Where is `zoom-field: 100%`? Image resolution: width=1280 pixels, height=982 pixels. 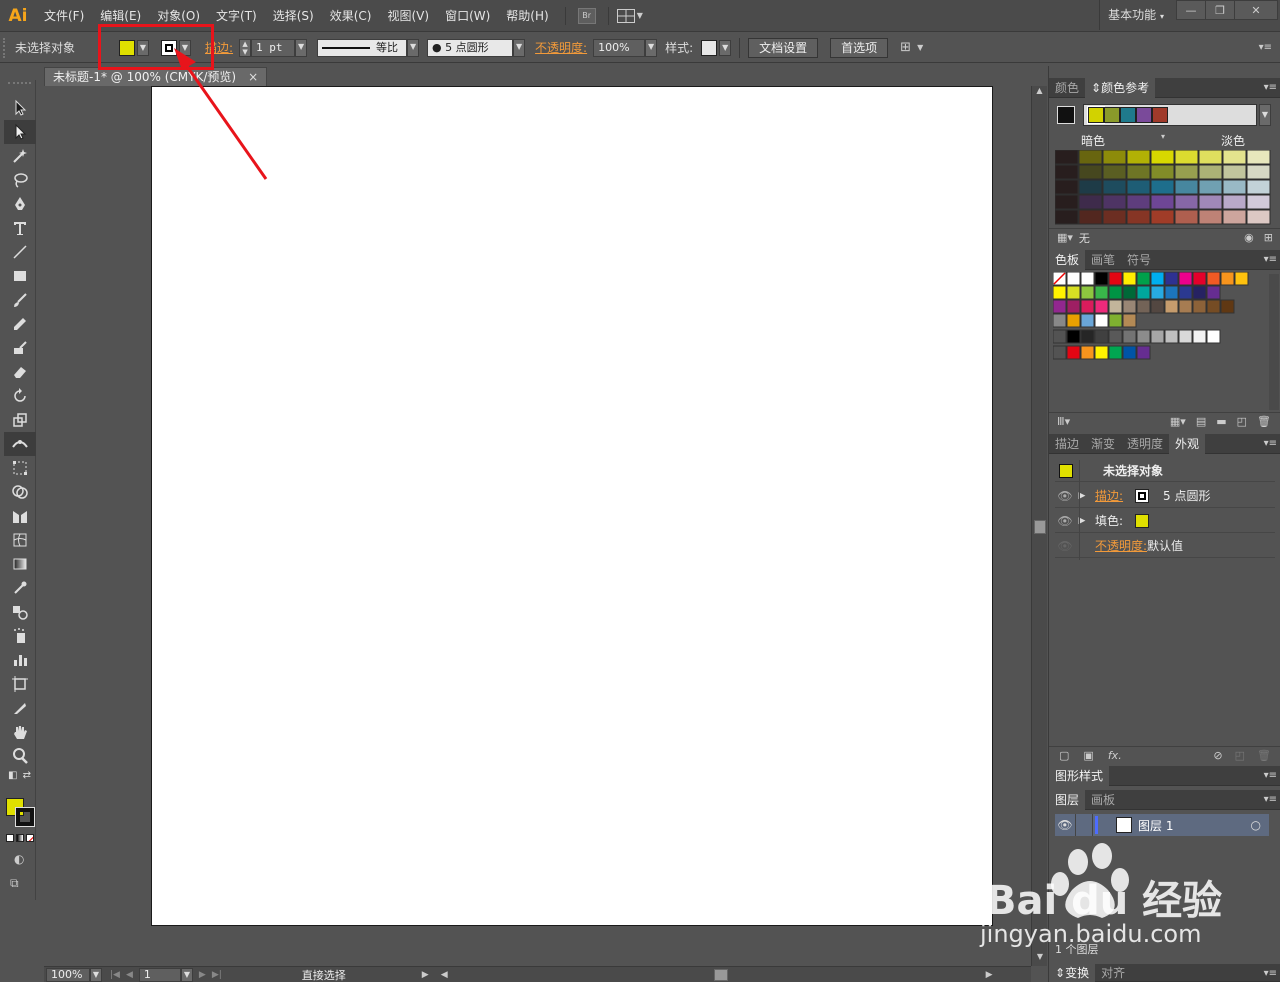
zoom-field: 100% is located at coordinates (68, 974).